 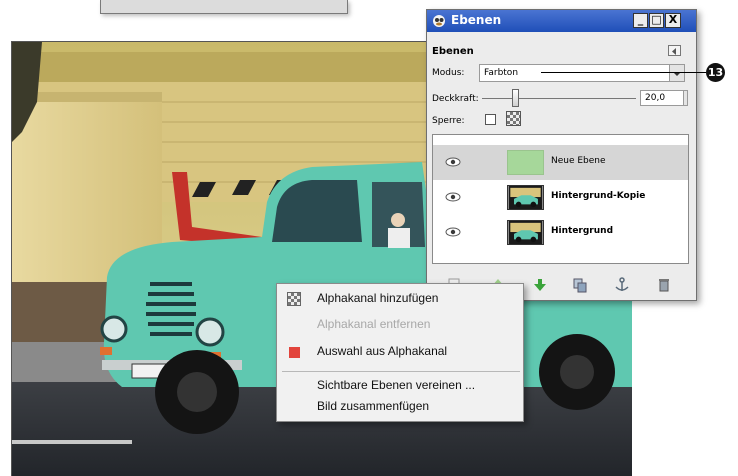 What do you see at coordinates (578, 161) in the screenshot?
I see `layer-name: Neue Ebene` at bounding box center [578, 161].